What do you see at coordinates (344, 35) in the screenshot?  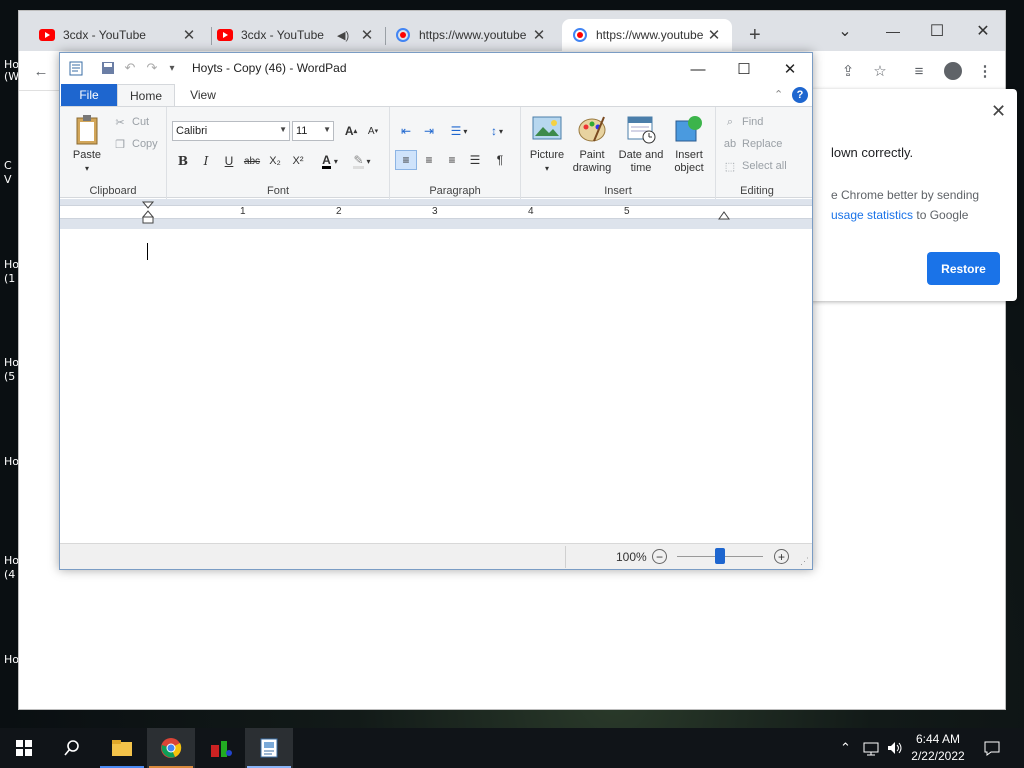 I see `speaker-icon: ◀)` at bounding box center [344, 35].